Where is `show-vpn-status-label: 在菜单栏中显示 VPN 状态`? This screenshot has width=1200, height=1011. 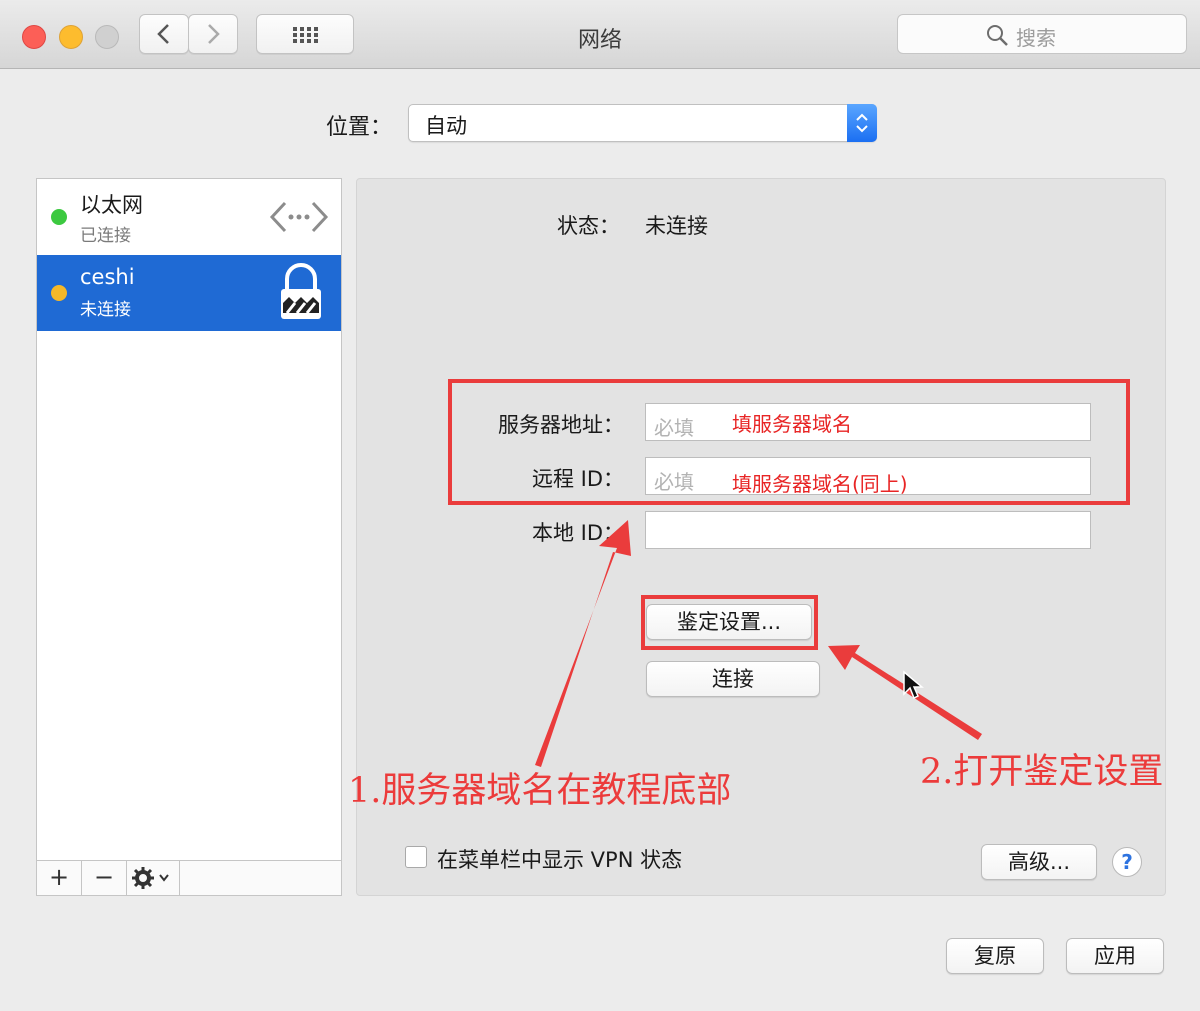
show-vpn-status-label: 在菜单栏中显示 VPN 状态 is located at coordinates (560, 860).